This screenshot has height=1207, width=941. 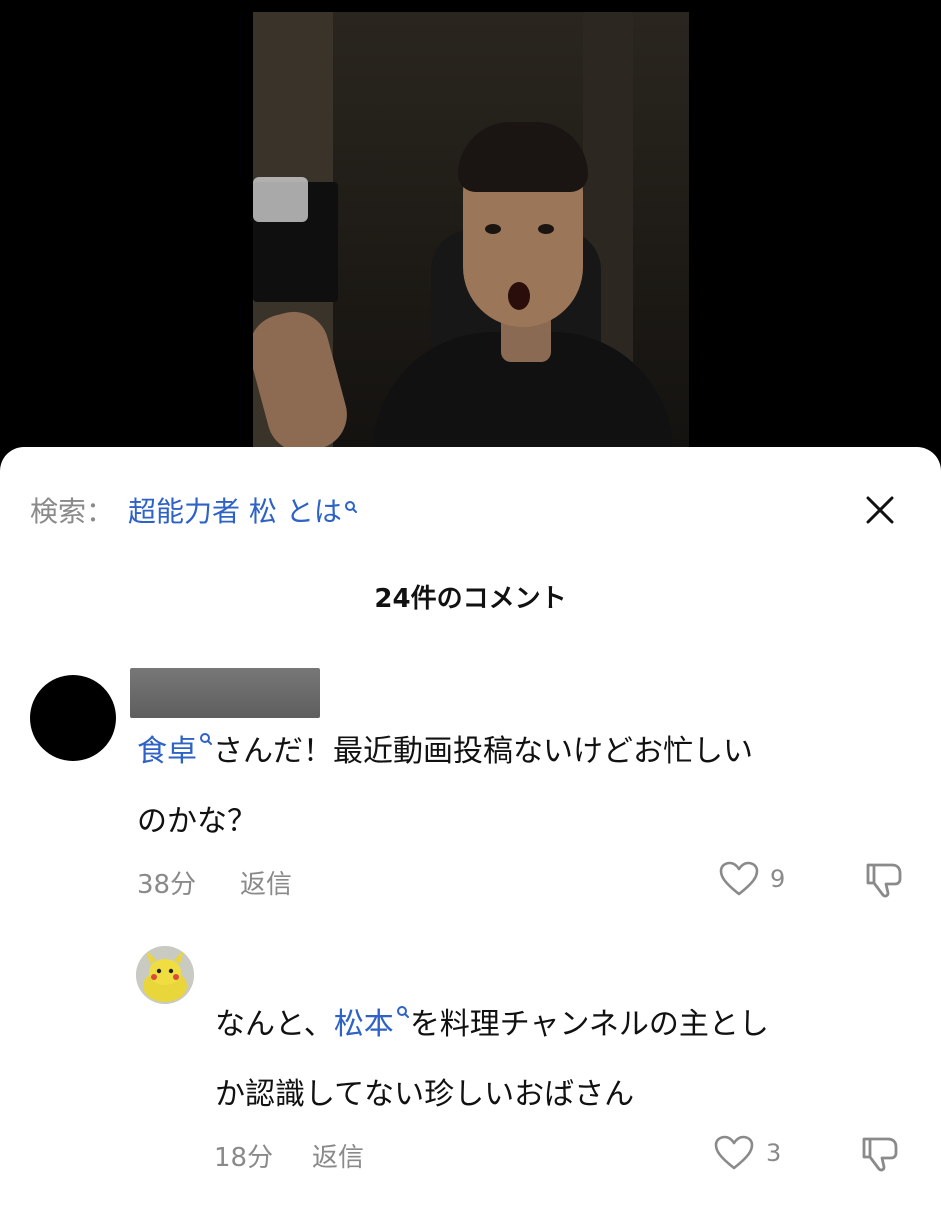 What do you see at coordinates (519, 296) in the screenshot?
I see `video-person-mouth` at bounding box center [519, 296].